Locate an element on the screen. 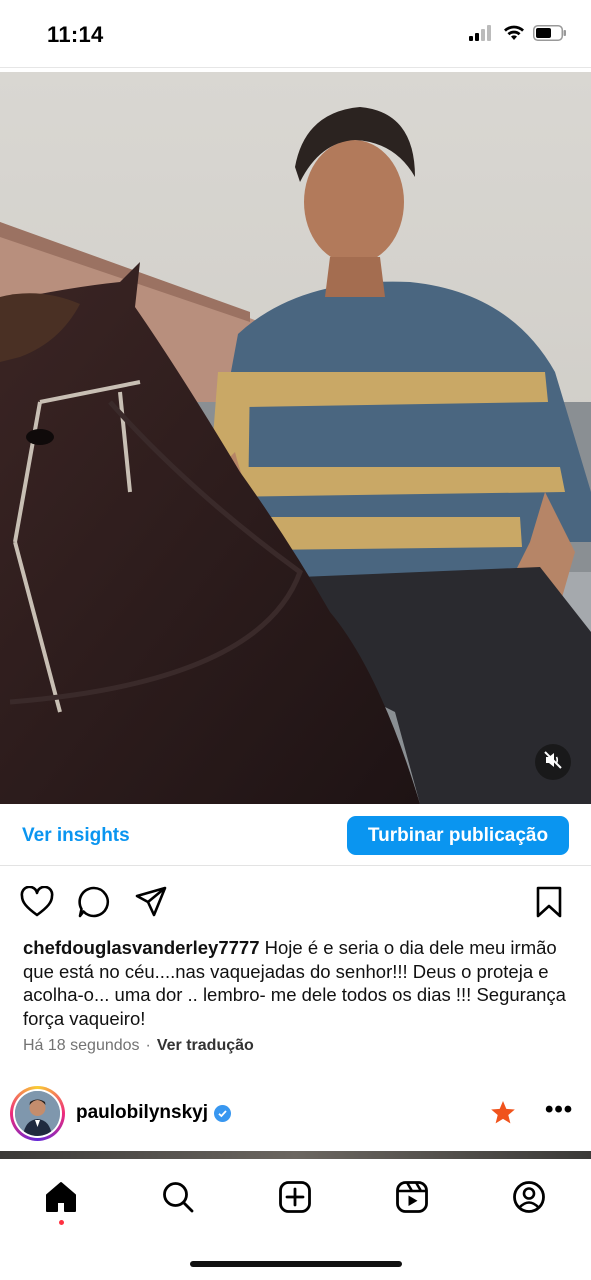 The width and height of the screenshot is (591, 1280). post-meta: Há 18 segundos · Ver tradução is located at coordinates (138, 1046).